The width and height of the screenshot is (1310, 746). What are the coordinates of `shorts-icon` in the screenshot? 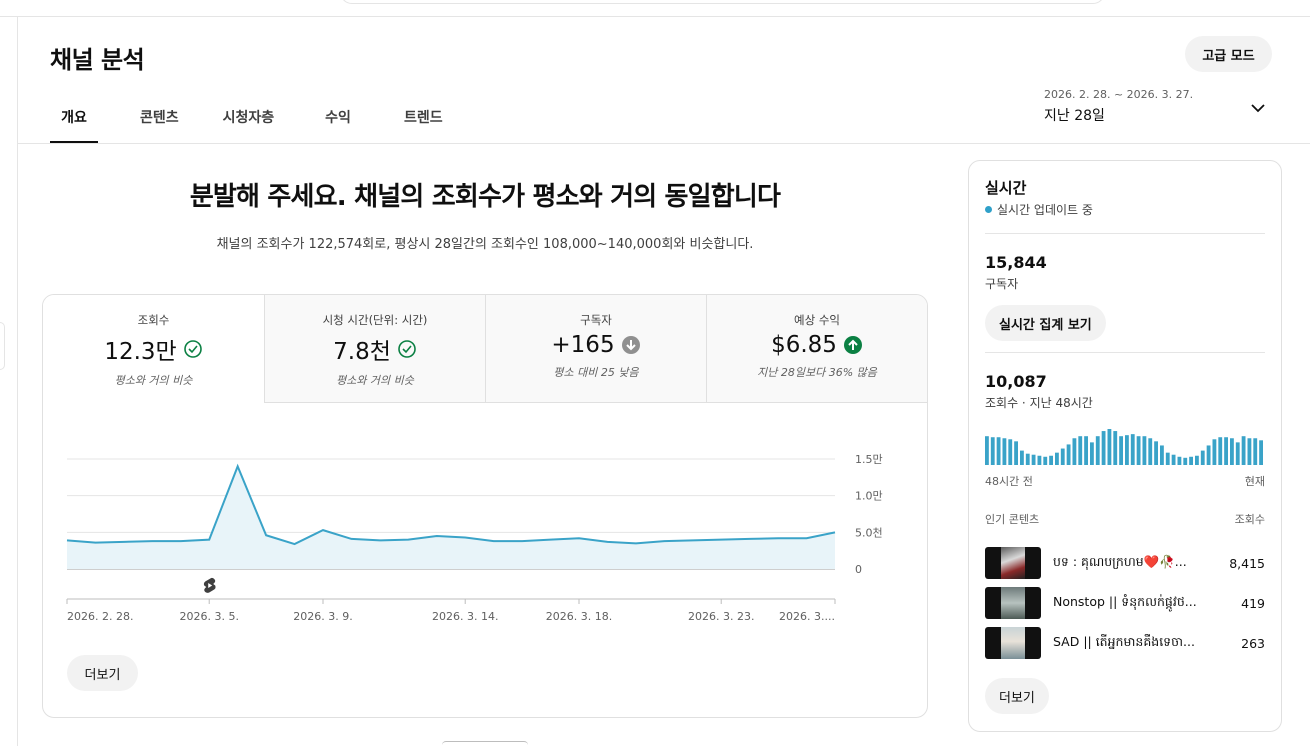 It's located at (209, 585).